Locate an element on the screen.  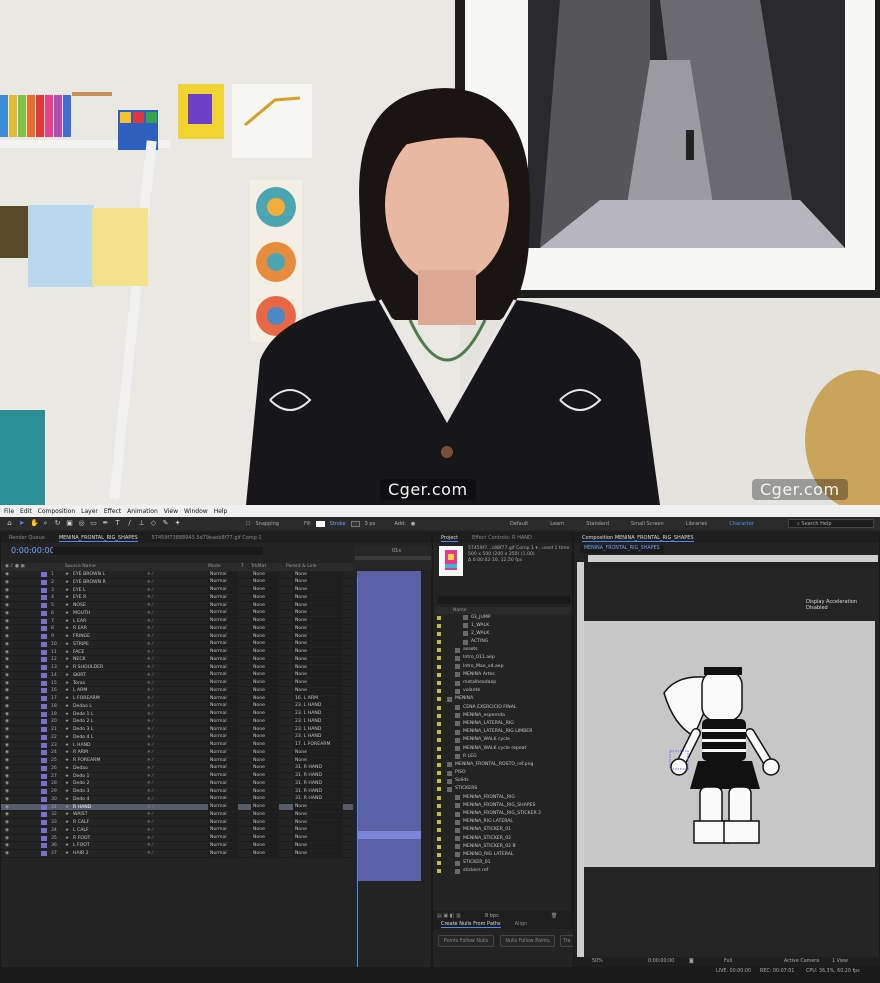
layer-name: R FOOT is located at coordinates (81, 838).